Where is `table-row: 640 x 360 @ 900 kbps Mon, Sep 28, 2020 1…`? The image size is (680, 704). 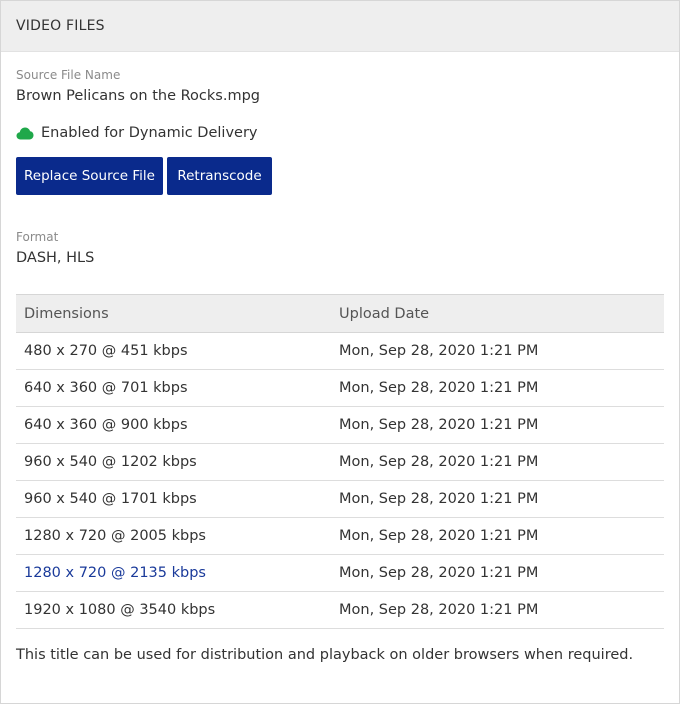
table-row: 640 x 360 @ 900 kbps Mon, Sep 28, 2020 1… is located at coordinates (340, 425).